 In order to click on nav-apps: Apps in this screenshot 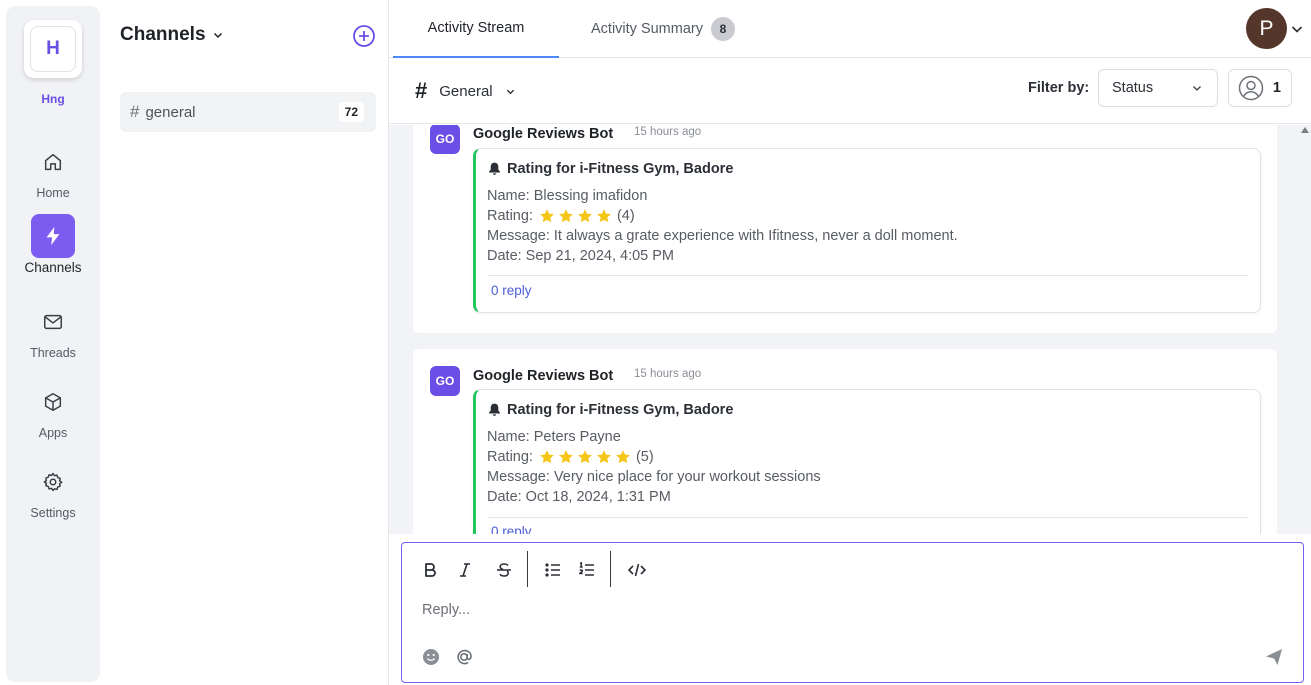, I will do `click(53, 410)`.